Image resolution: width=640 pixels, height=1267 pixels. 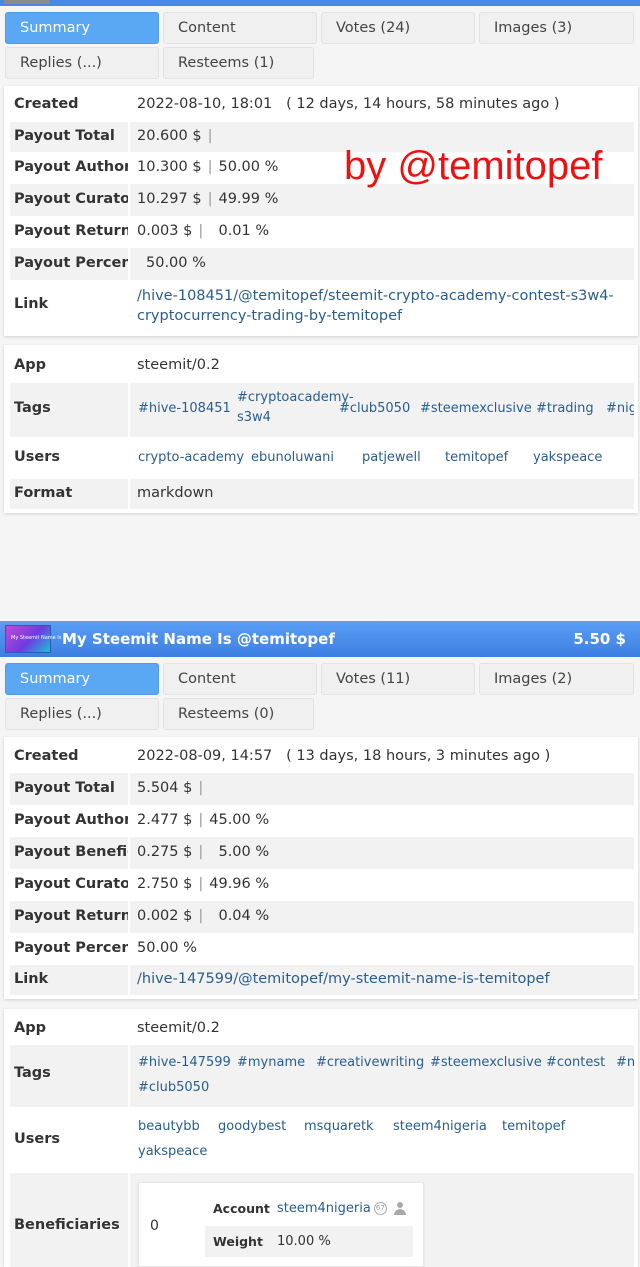 I want to click on tag-link: #cryptoacademy-, so click(x=295, y=397).